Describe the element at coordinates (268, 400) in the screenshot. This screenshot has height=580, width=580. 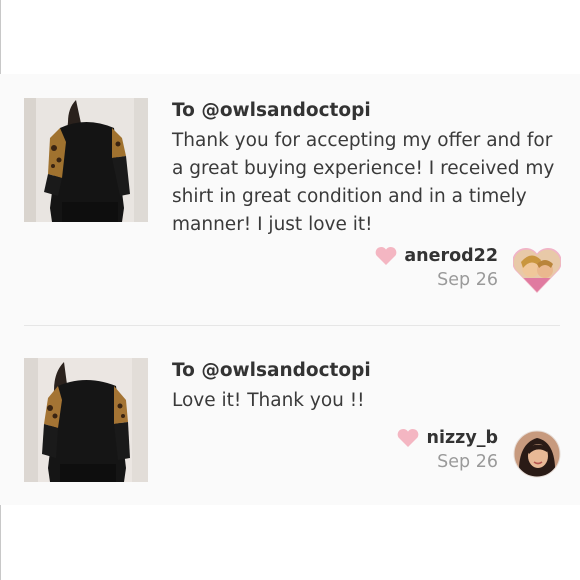
I see `review-text: Love it! Thank you !!` at that location.